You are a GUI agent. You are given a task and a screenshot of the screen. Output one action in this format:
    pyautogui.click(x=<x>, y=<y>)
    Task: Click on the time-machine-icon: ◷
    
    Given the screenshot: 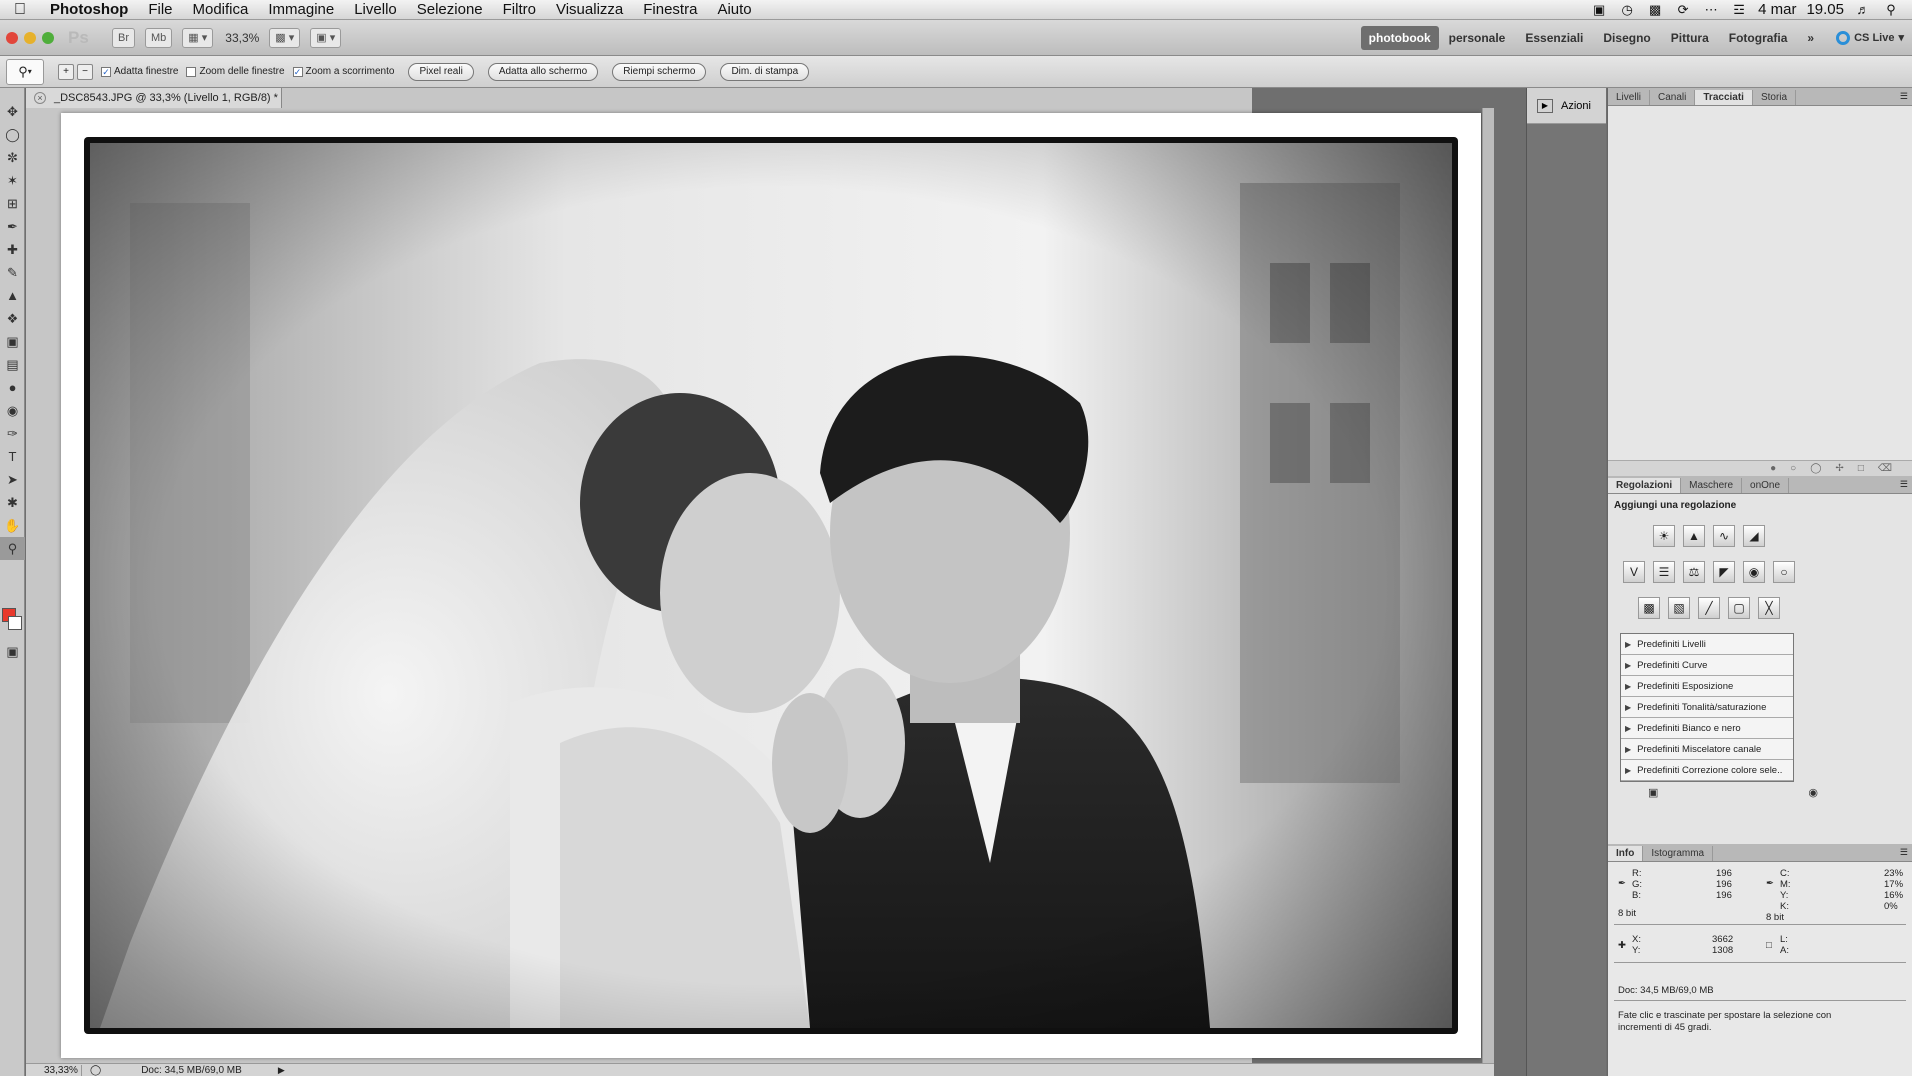 What is the action you would take?
    pyautogui.click(x=1627, y=9)
    